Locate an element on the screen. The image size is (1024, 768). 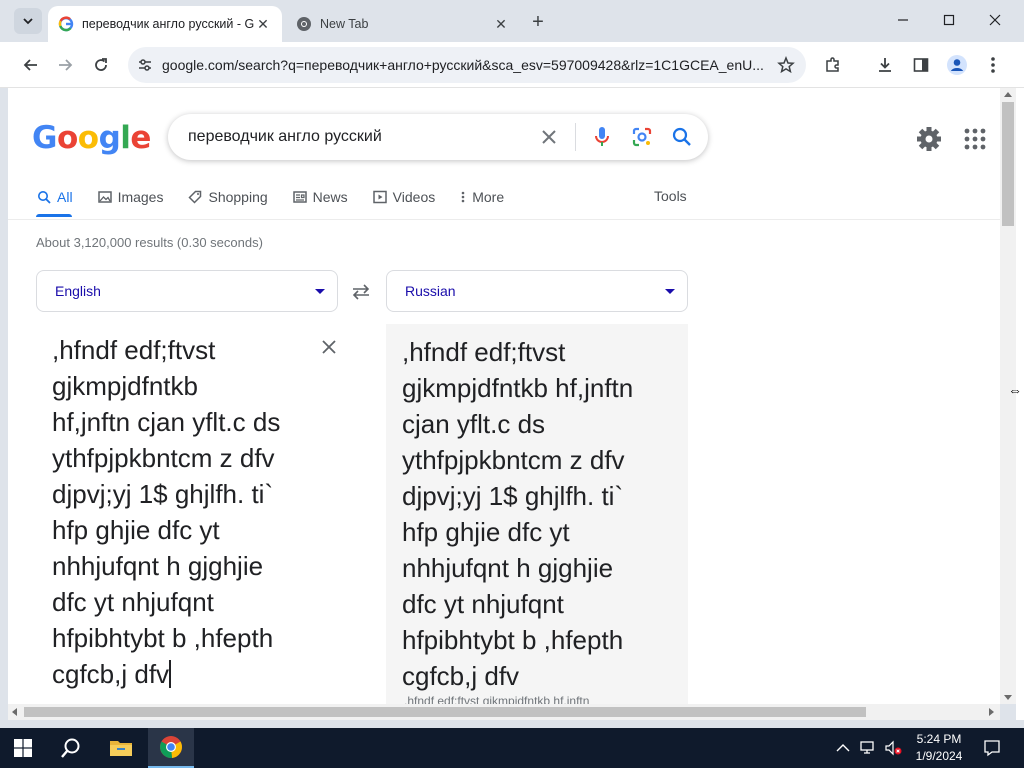
lens-camera-icon is located at coordinates (642, 137).